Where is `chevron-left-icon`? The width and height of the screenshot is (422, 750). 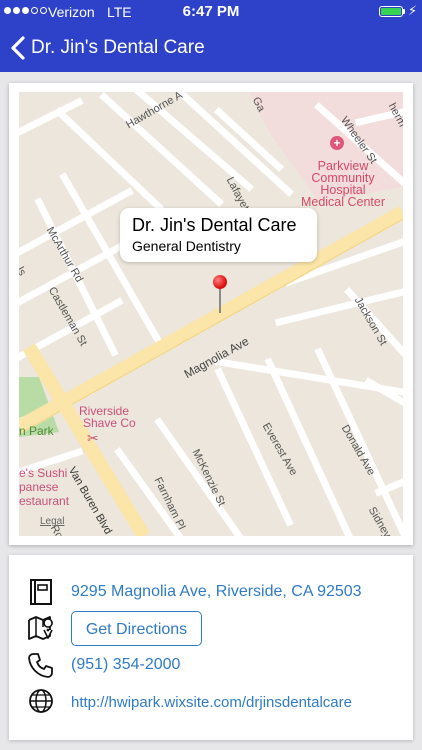
chevron-left-icon is located at coordinates (18, 48).